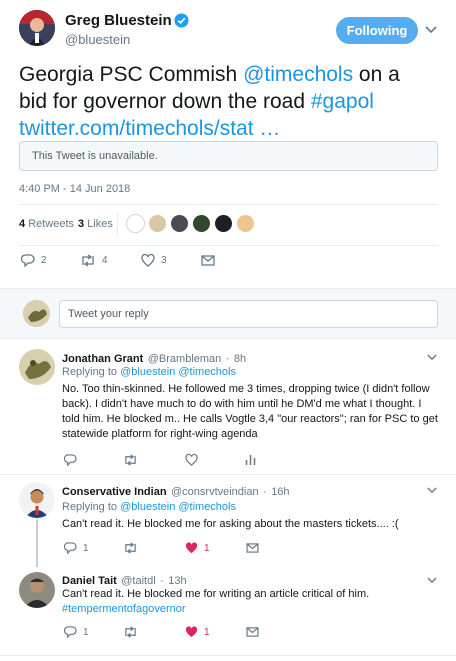 This screenshot has width=456, height=661. Describe the element at coordinates (250, 459) in the screenshot. I see `analytics-action` at that location.